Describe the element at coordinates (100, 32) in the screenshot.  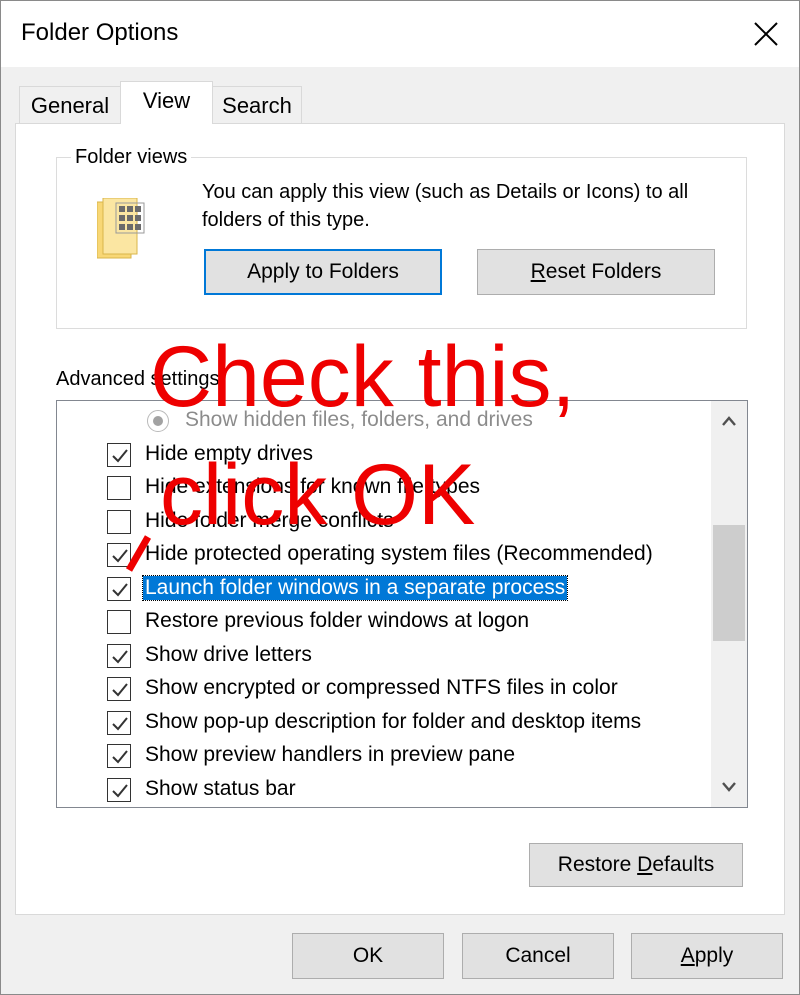
I see `window-title: Folder Options` at that location.